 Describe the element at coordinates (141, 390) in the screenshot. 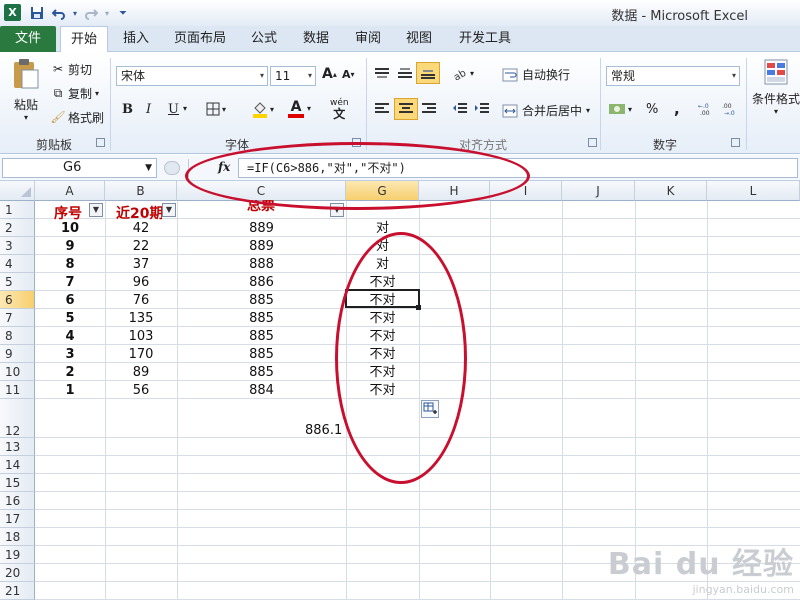

I see `cell-b11: 56` at that location.